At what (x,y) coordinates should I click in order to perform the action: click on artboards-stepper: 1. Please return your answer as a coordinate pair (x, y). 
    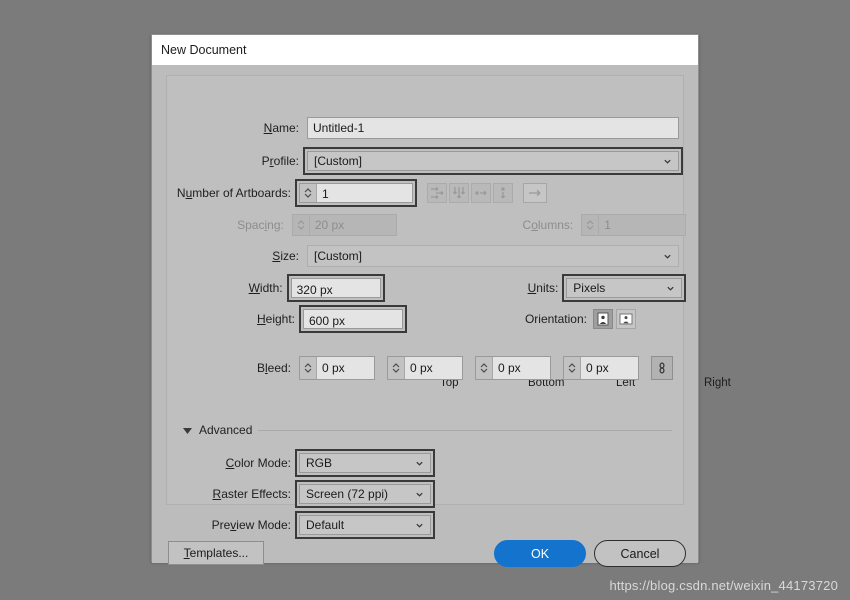
    Looking at the image, I should click on (356, 193).